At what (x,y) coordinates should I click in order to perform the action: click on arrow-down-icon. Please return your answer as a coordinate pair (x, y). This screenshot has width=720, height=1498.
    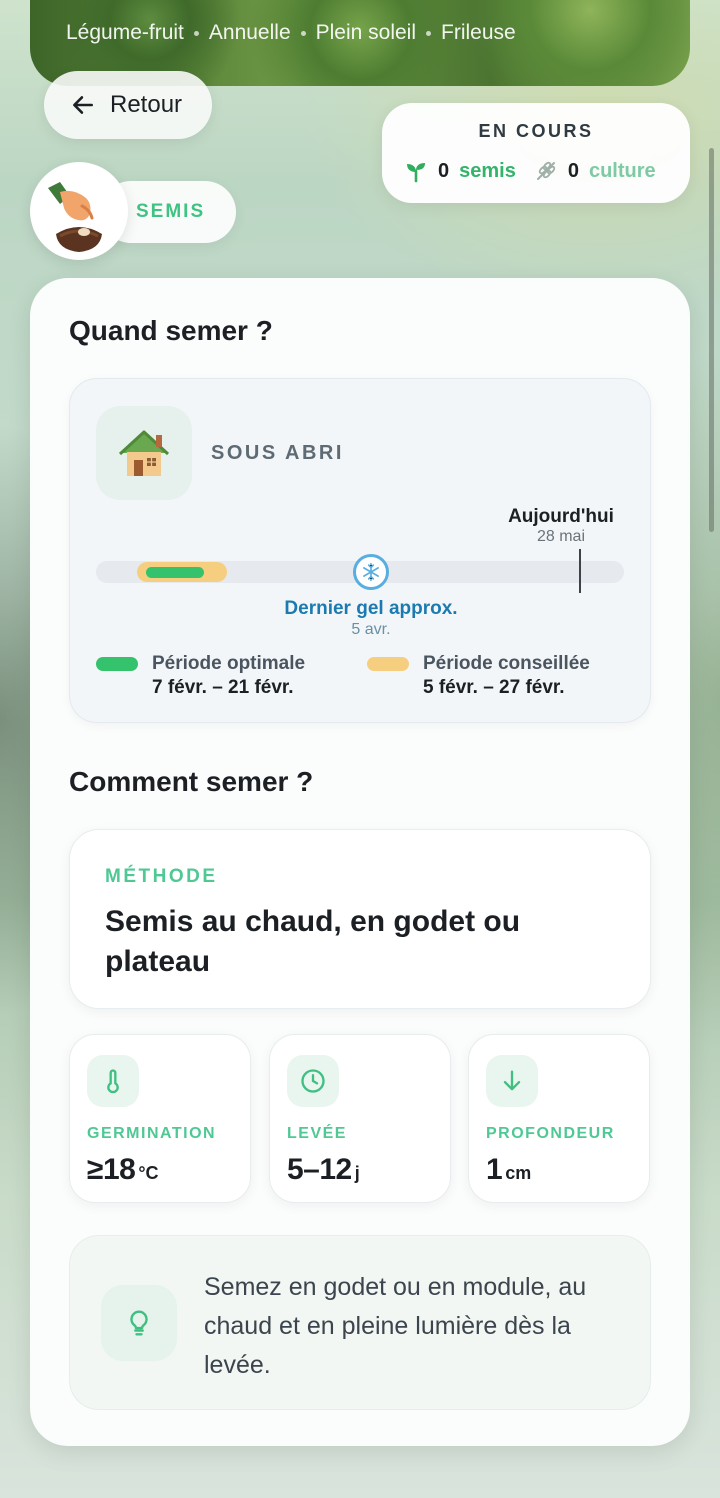
    Looking at the image, I should click on (512, 1080).